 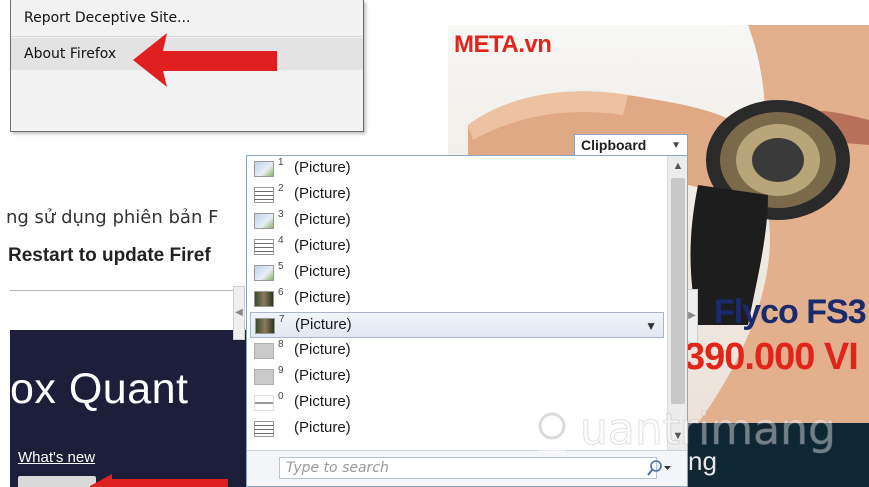 What do you see at coordinates (70, 54) in the screenshot?
I see `menu-item-label: About Firefox` at bounding box center [70, 54].